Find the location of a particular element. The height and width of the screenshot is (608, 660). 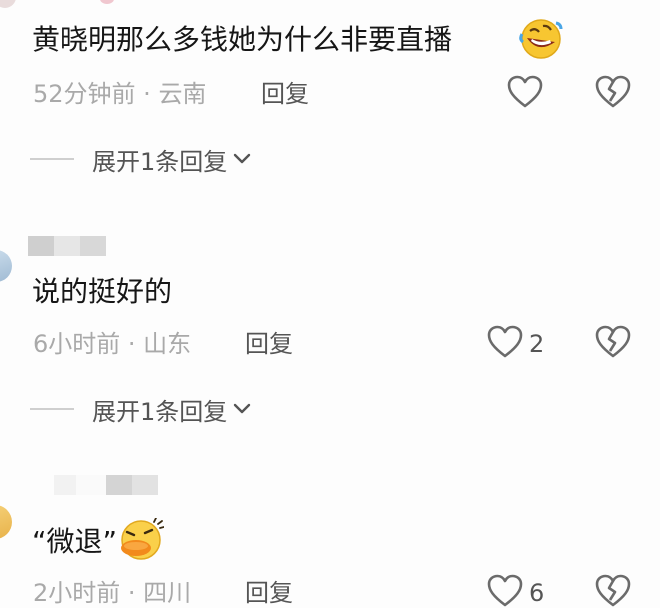

comment-text: “微退” is located at coordinates (74, 542).